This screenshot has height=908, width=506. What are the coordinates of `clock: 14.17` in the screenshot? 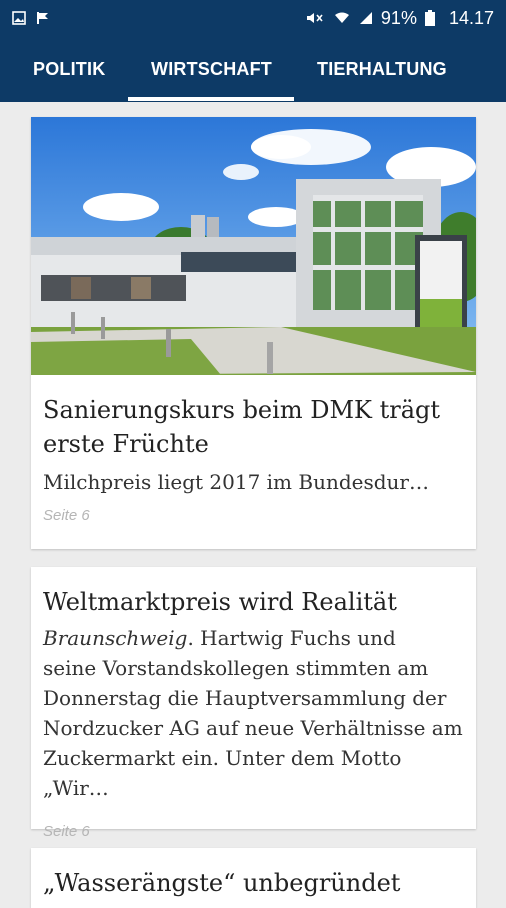 It's located at (471, 17).